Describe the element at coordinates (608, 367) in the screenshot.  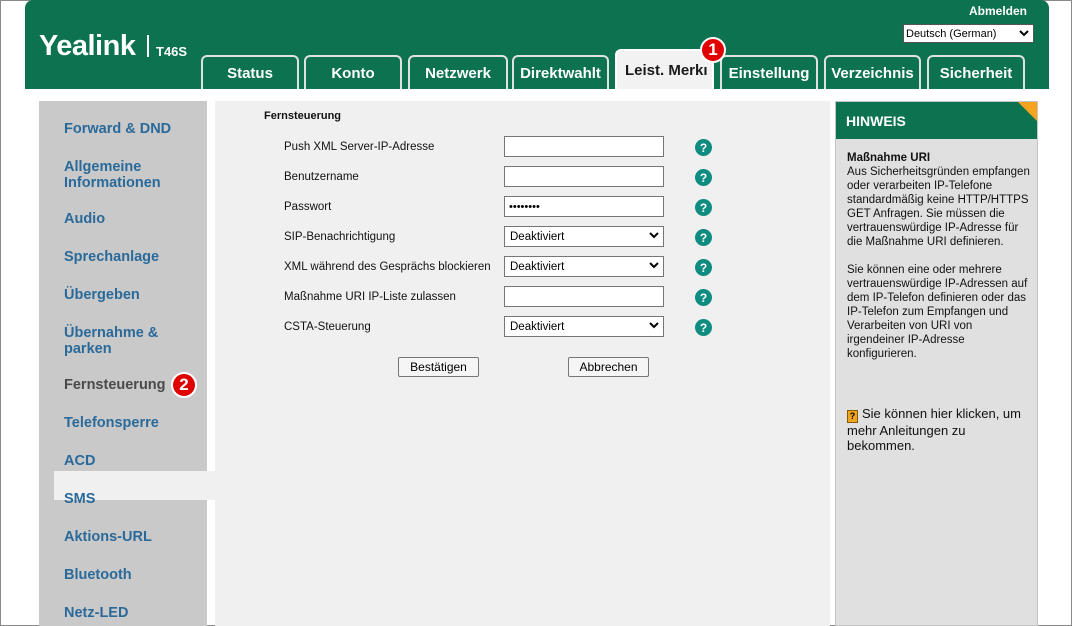
I see `cancel-button: Abbrechen` at that location.